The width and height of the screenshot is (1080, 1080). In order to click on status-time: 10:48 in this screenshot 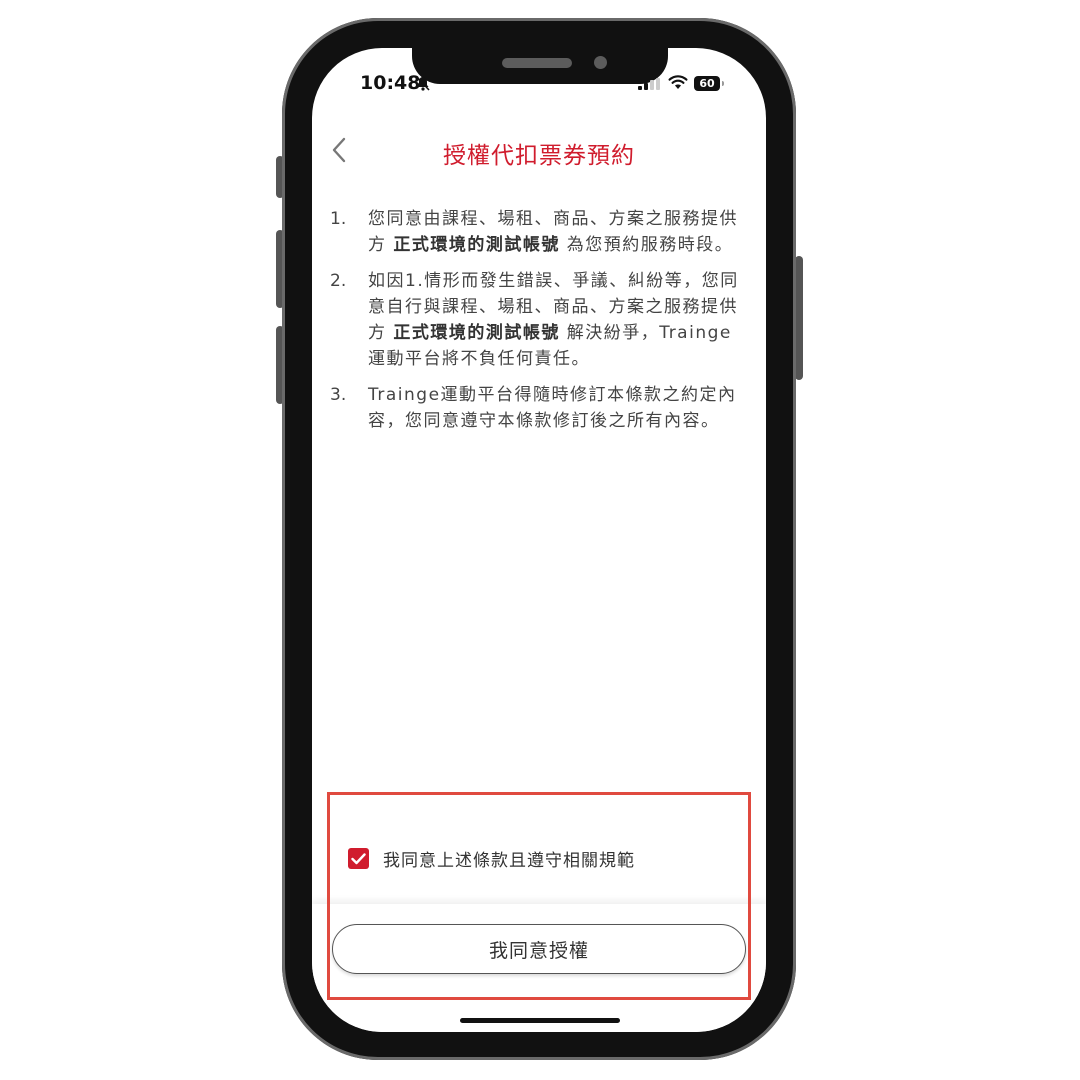, I will do `click(390, 83)`.